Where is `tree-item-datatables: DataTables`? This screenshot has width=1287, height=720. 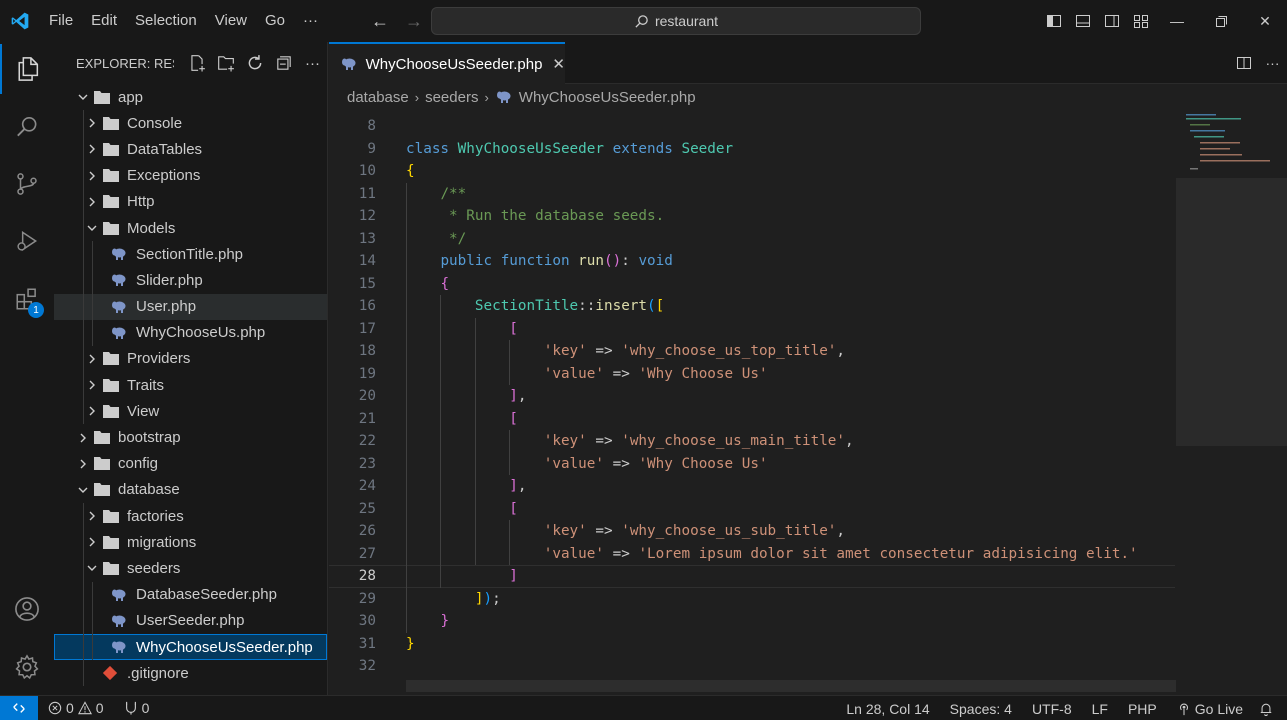
tree-item-datatables: DataTables is located at coordinates (190, 149).